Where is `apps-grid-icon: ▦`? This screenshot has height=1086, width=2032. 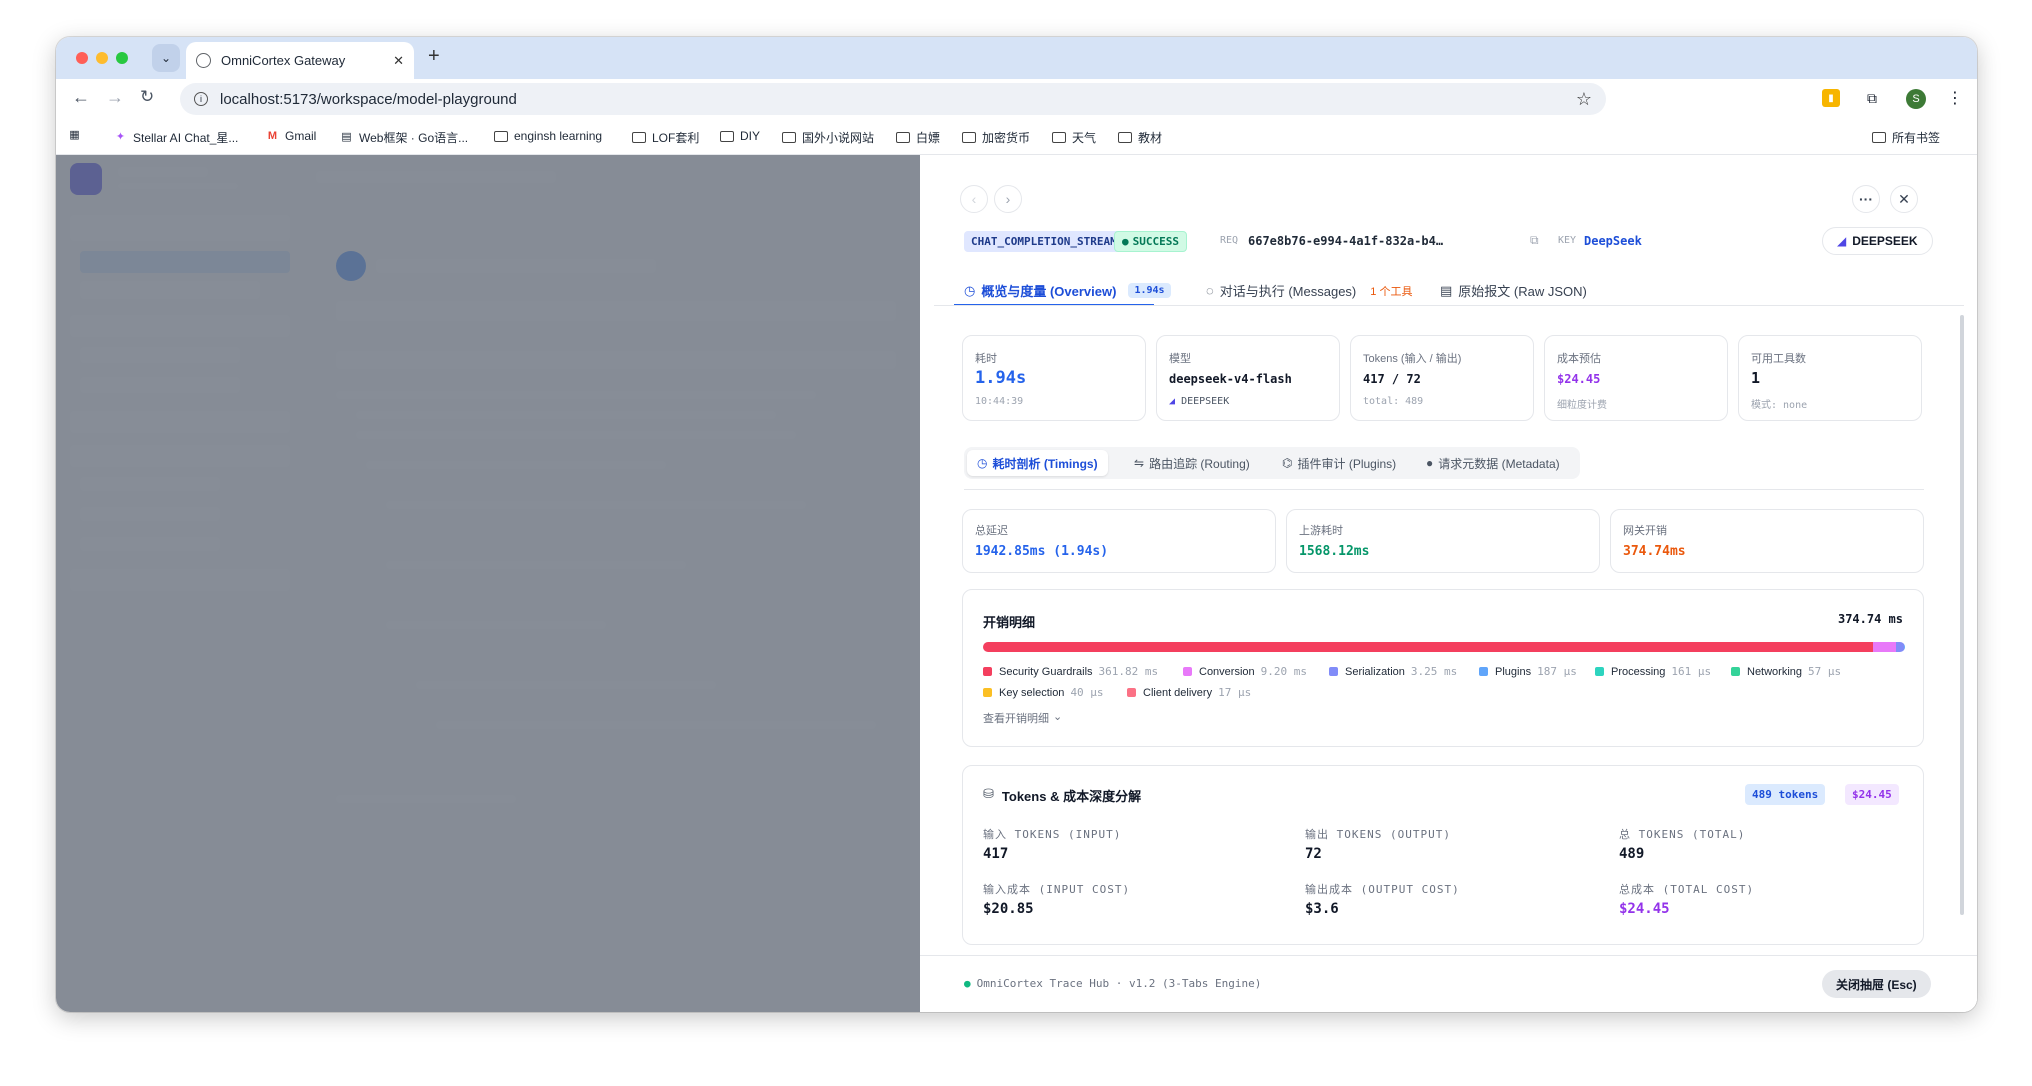 apps-grid-icon: ▦ is located at coordinates (77, 135).